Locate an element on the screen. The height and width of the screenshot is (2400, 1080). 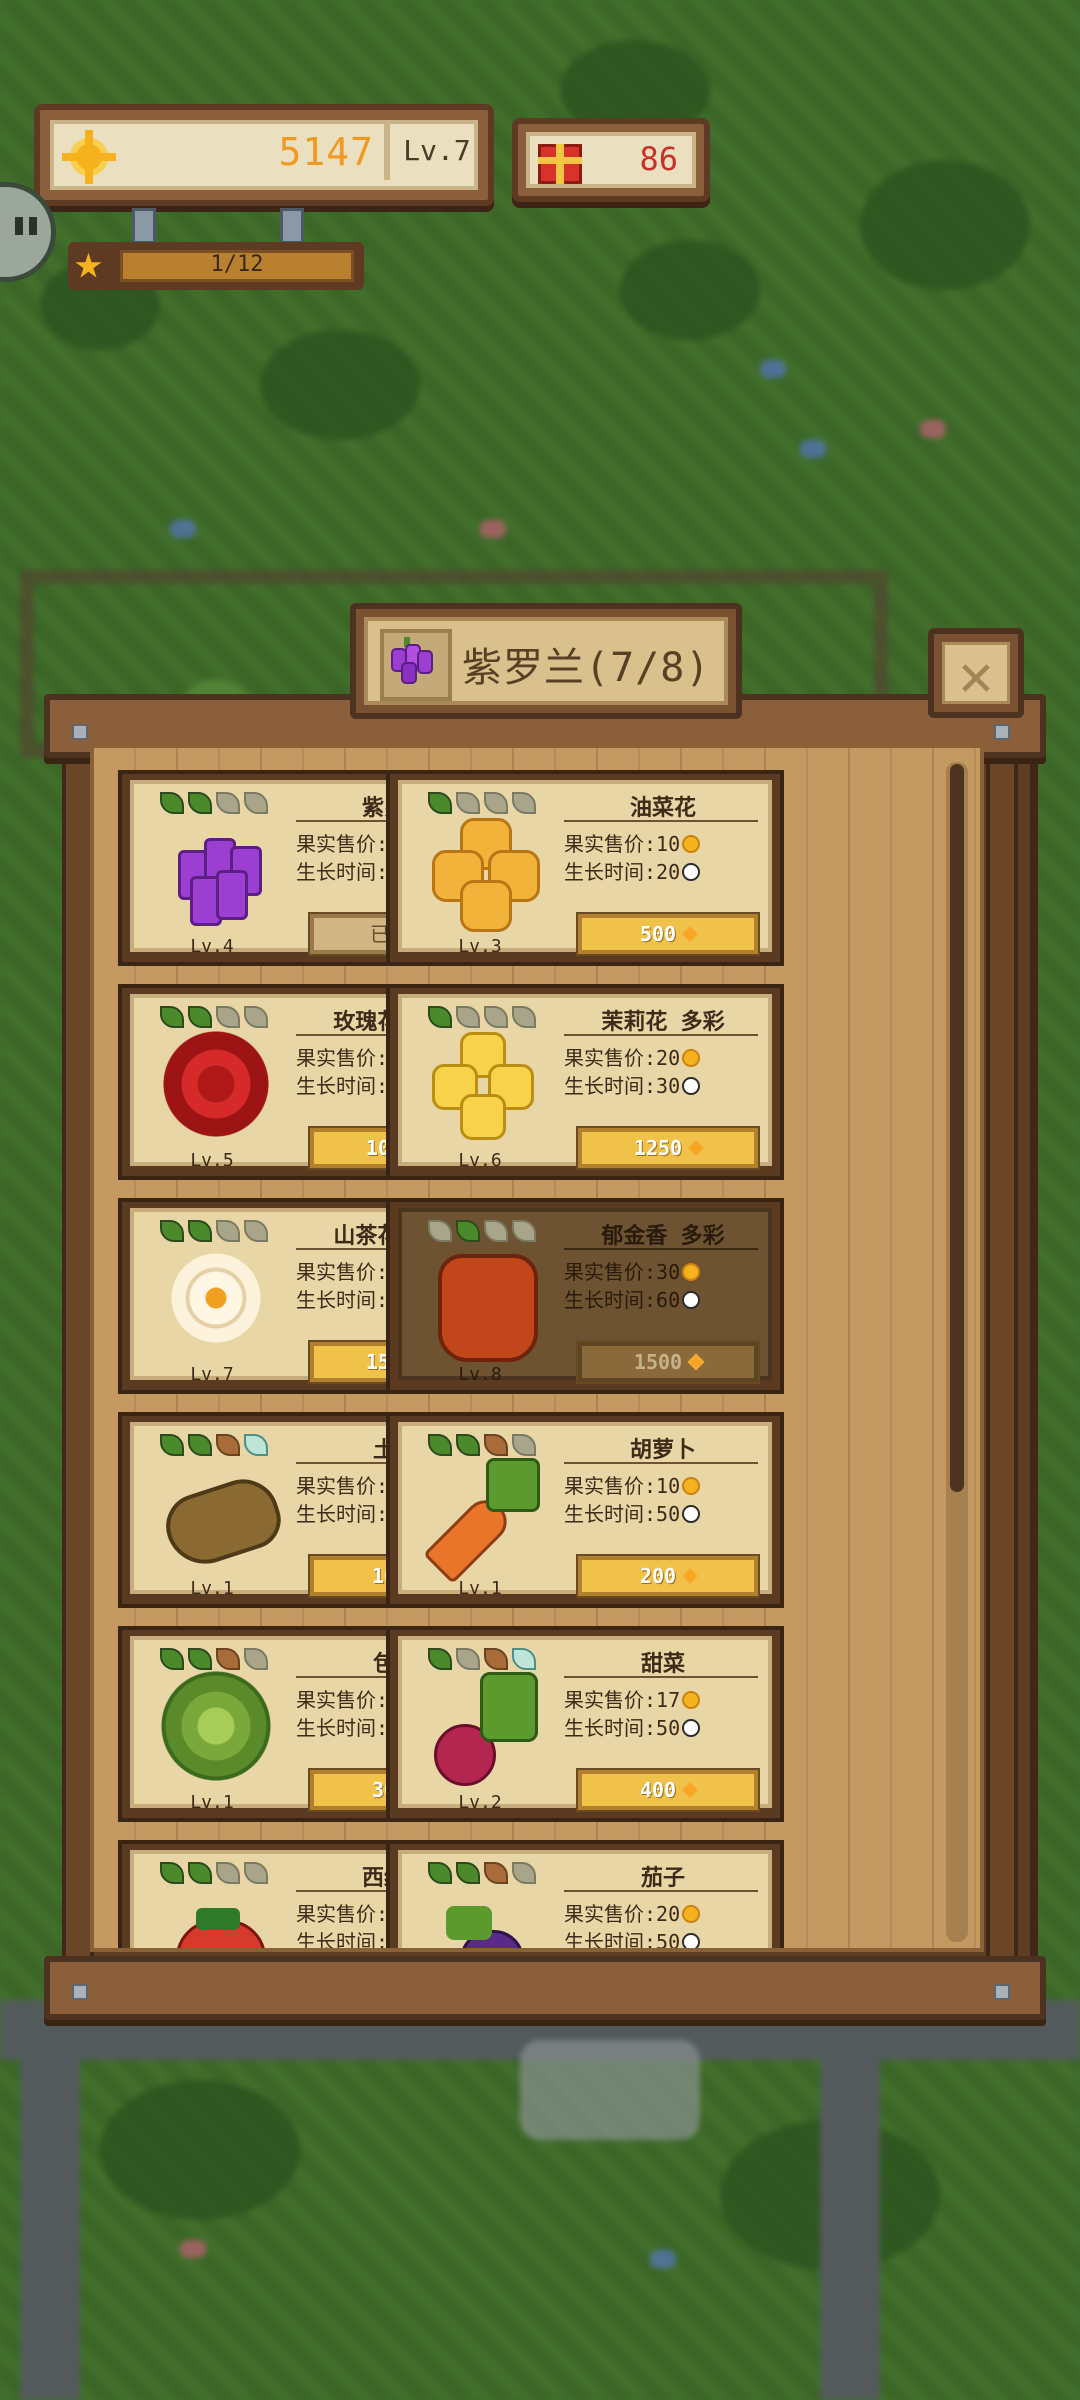
growth-time: 生长时间:20 is located at coordinates (632, 870).